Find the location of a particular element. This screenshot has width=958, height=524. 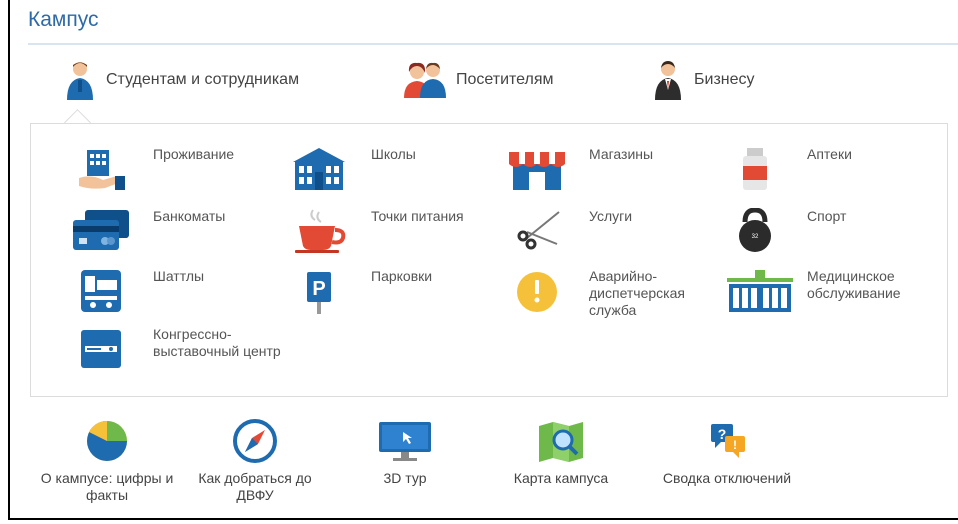

quicklink-label: Сводка отключений is located at coordinates (727, 478).